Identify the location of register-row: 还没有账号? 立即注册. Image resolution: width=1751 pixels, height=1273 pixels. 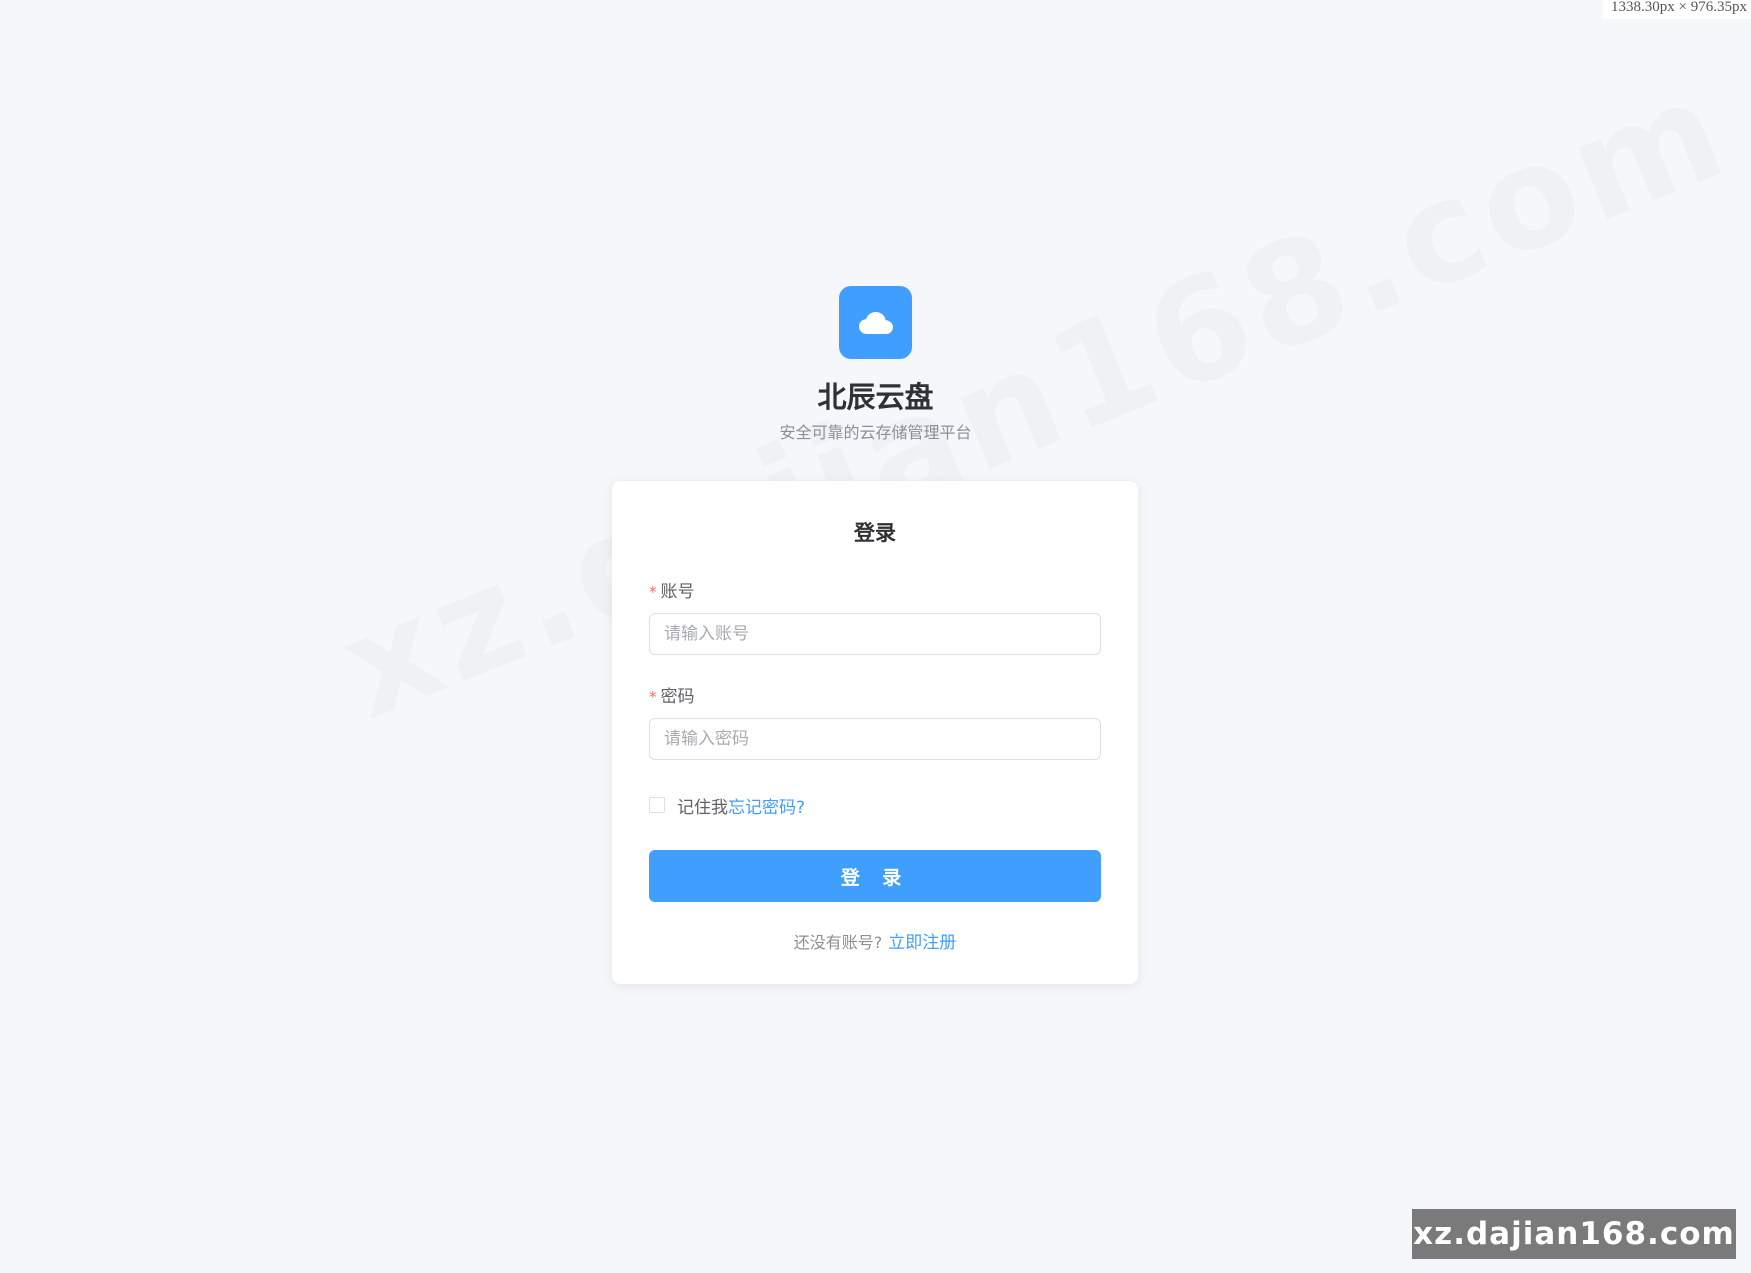
(875, 940).